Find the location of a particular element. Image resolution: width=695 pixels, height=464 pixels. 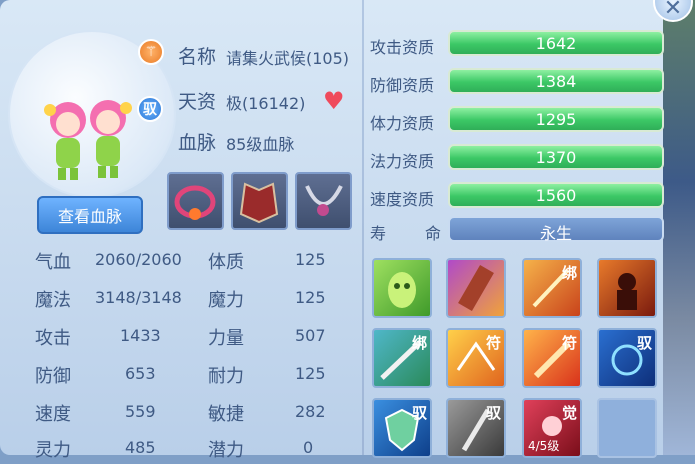

equipment-slot-armor is located at coordinates (259, 201).